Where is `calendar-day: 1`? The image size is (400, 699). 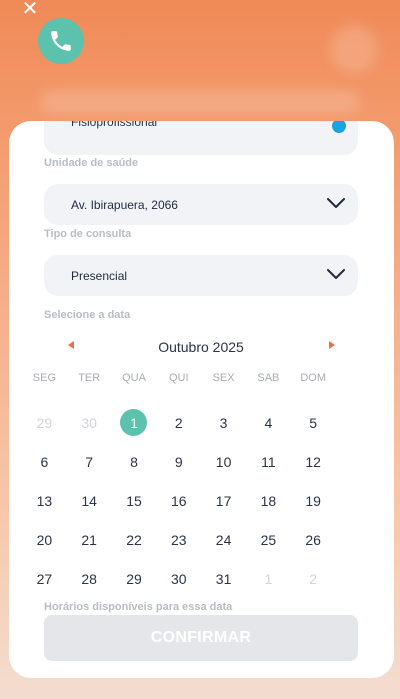
calendar-day: 1 is located at coordinates (268, 578).